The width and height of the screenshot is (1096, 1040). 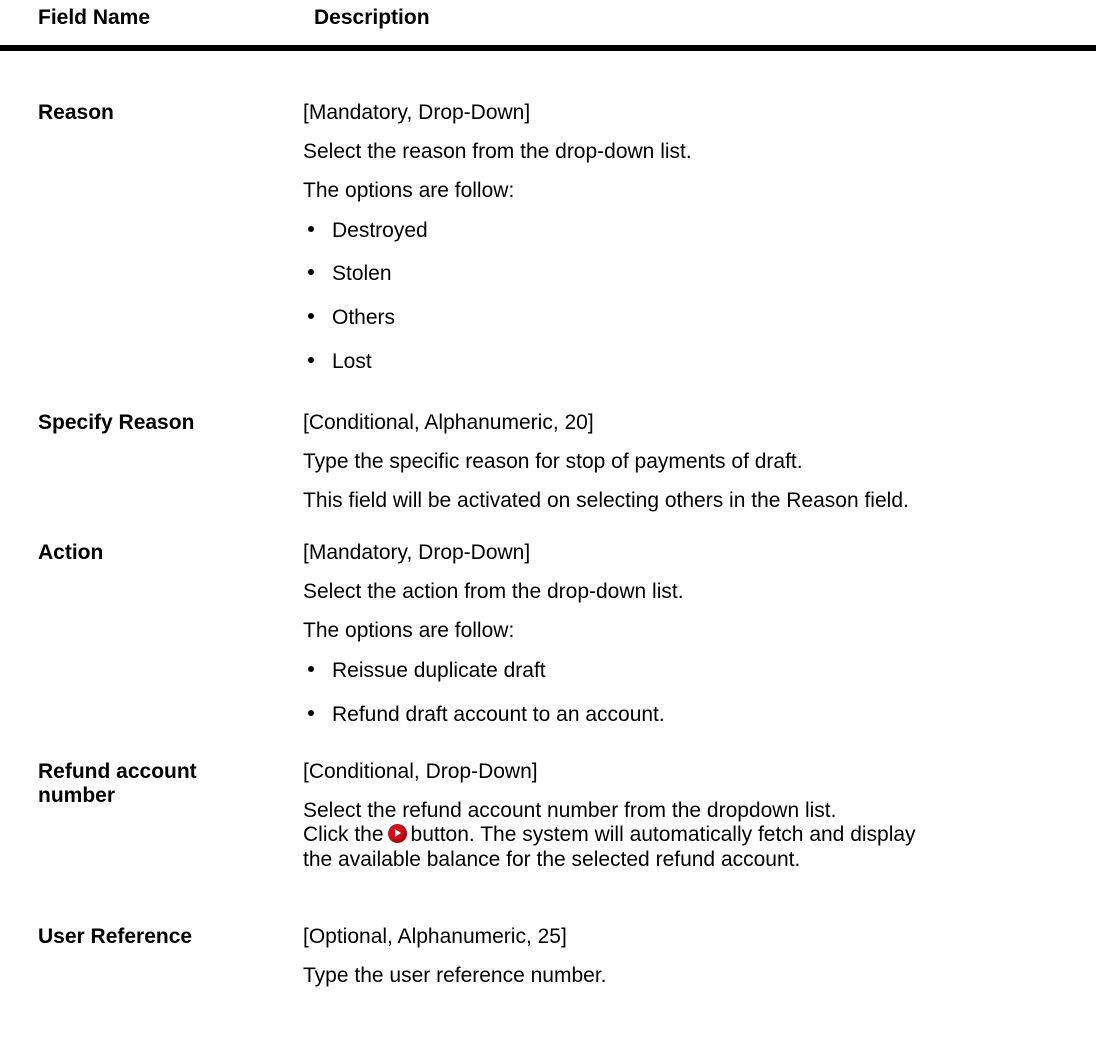 I want to click on reason-options-intro: The options are follow:, so click(x=409, y=190).